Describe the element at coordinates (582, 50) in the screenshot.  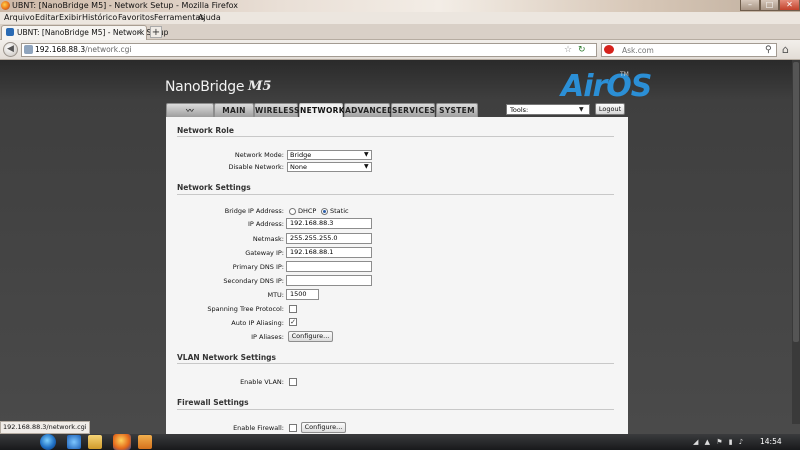
I see `reload-icon: ↻` at that location.